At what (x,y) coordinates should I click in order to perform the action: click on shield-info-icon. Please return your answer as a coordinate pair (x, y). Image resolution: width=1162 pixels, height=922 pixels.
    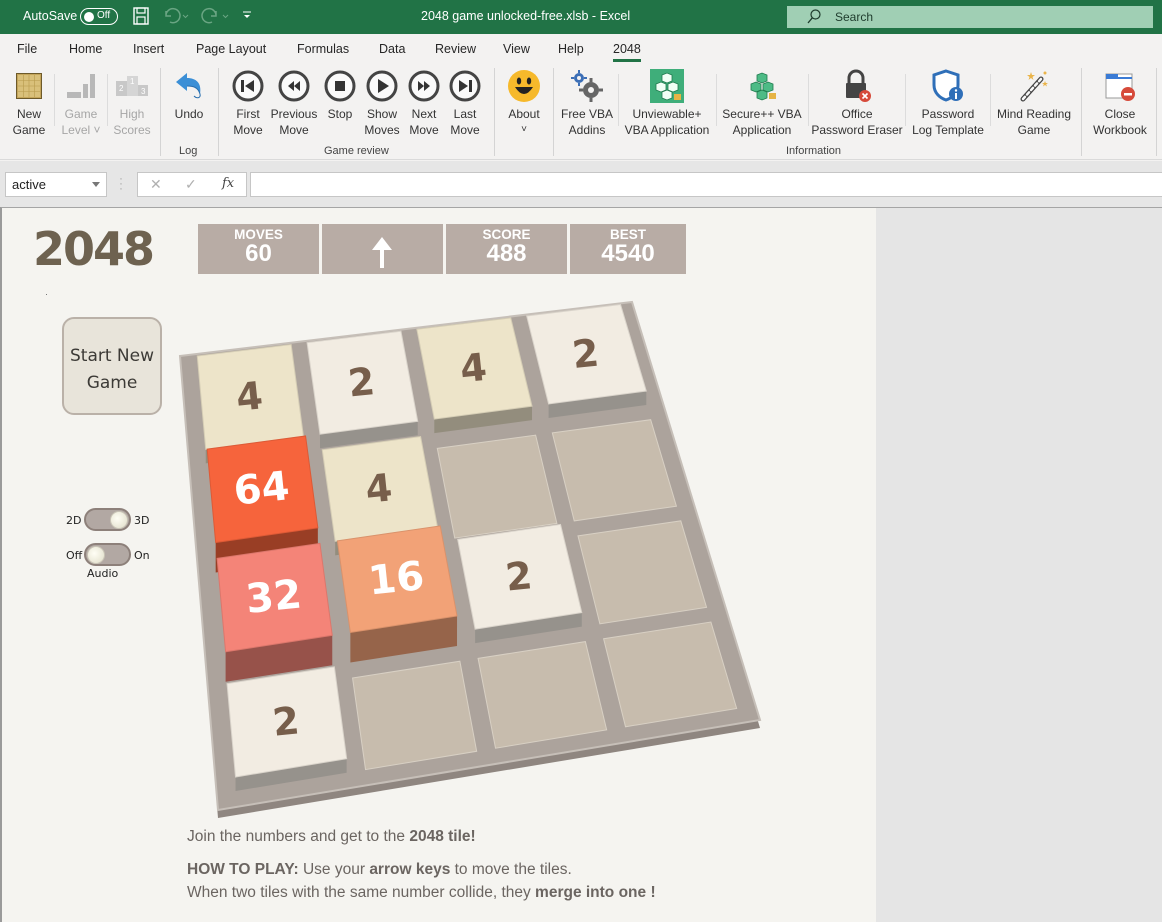
    Looking at the image, I should click on (947, 85).